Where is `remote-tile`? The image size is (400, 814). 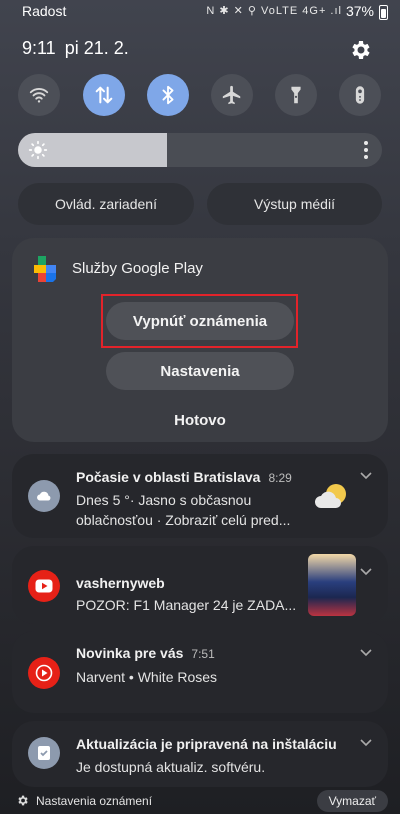 remote-tile is located at coordinates (360, 95).